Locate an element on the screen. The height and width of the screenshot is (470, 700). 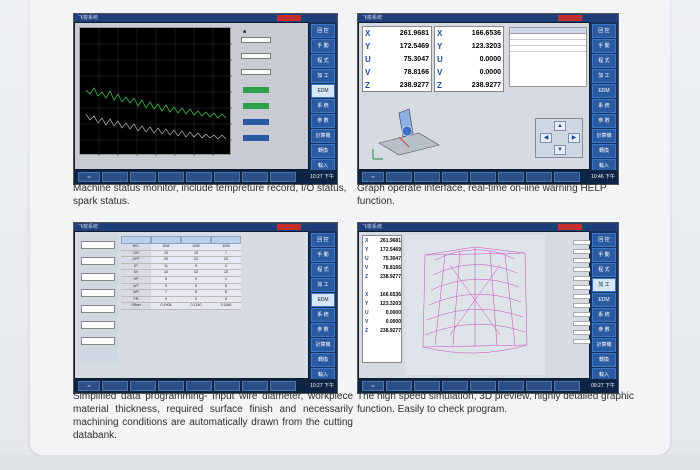
axis-value: 238.9277 is located at coordinates (390, 331).